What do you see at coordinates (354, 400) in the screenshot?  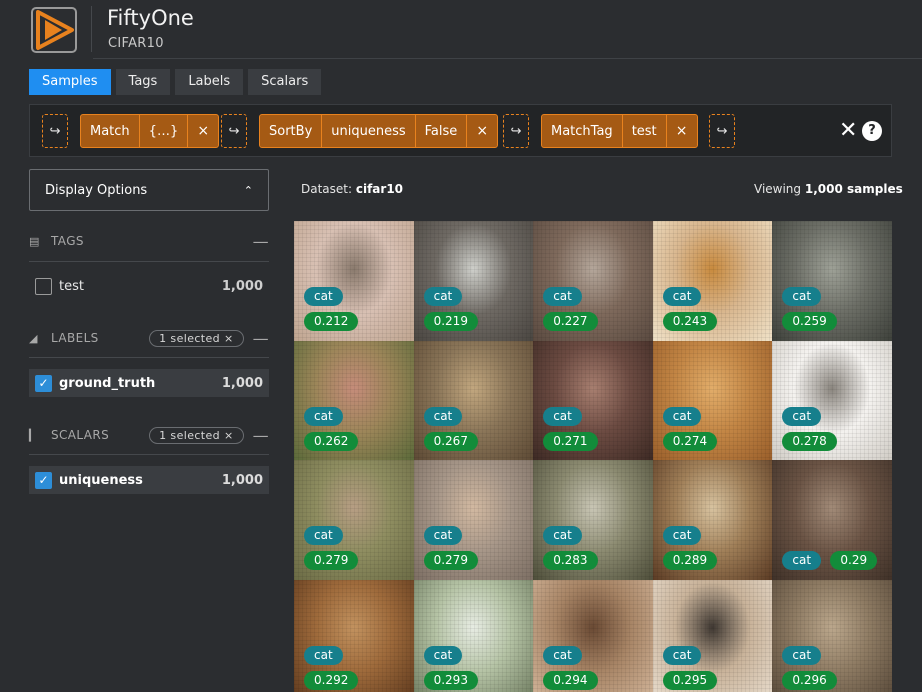 I see `sample-tile: cat 0.262` at bounding box center [354, 400].